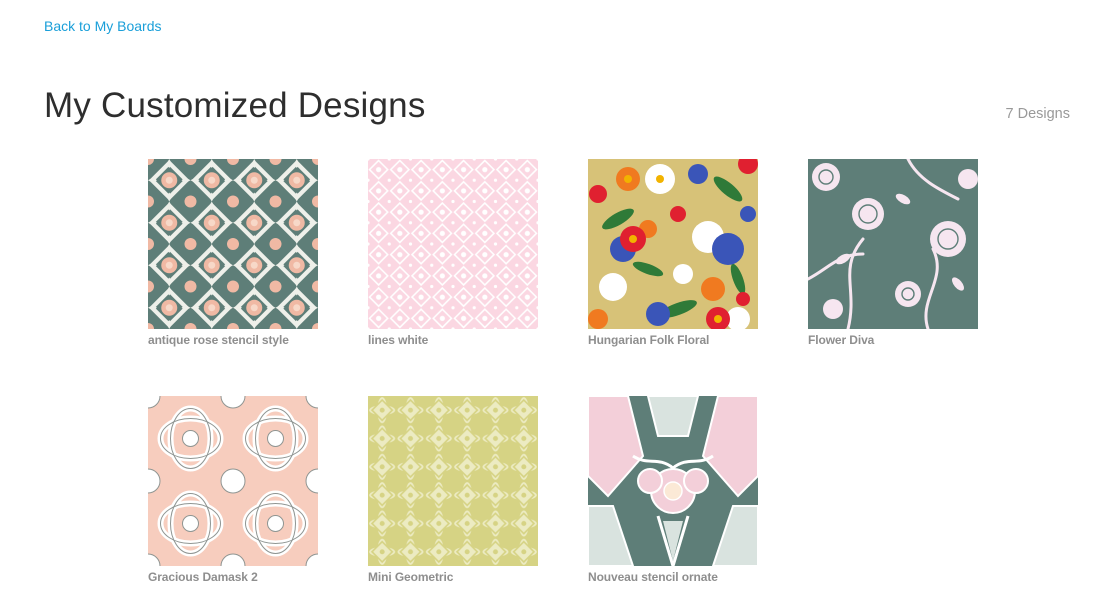  I want to click on design-name: Gracious Damask 2, so click(233, 577).